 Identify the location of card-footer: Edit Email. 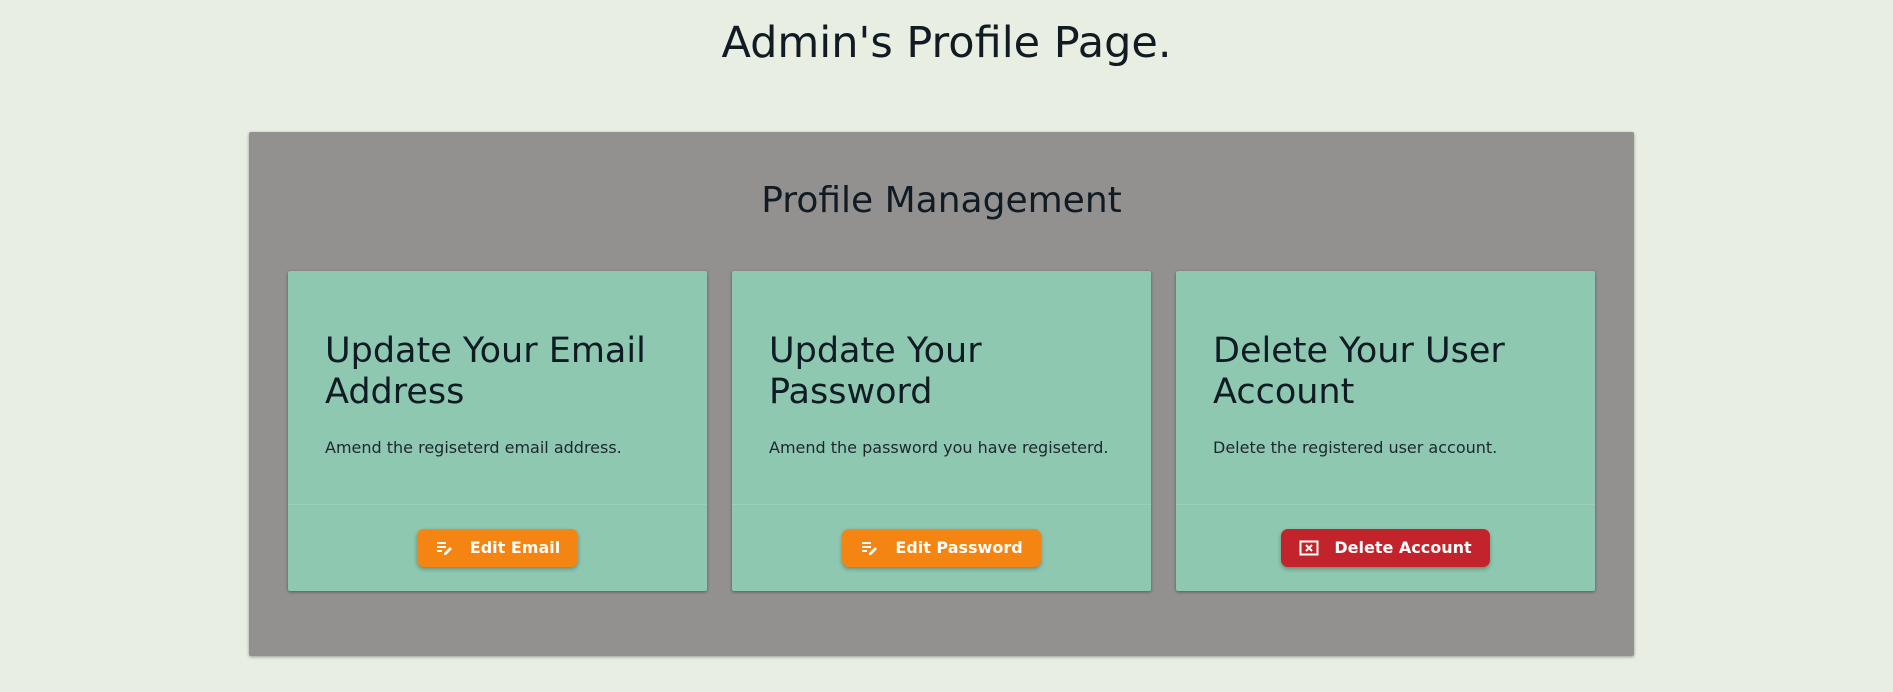
(497, 548).